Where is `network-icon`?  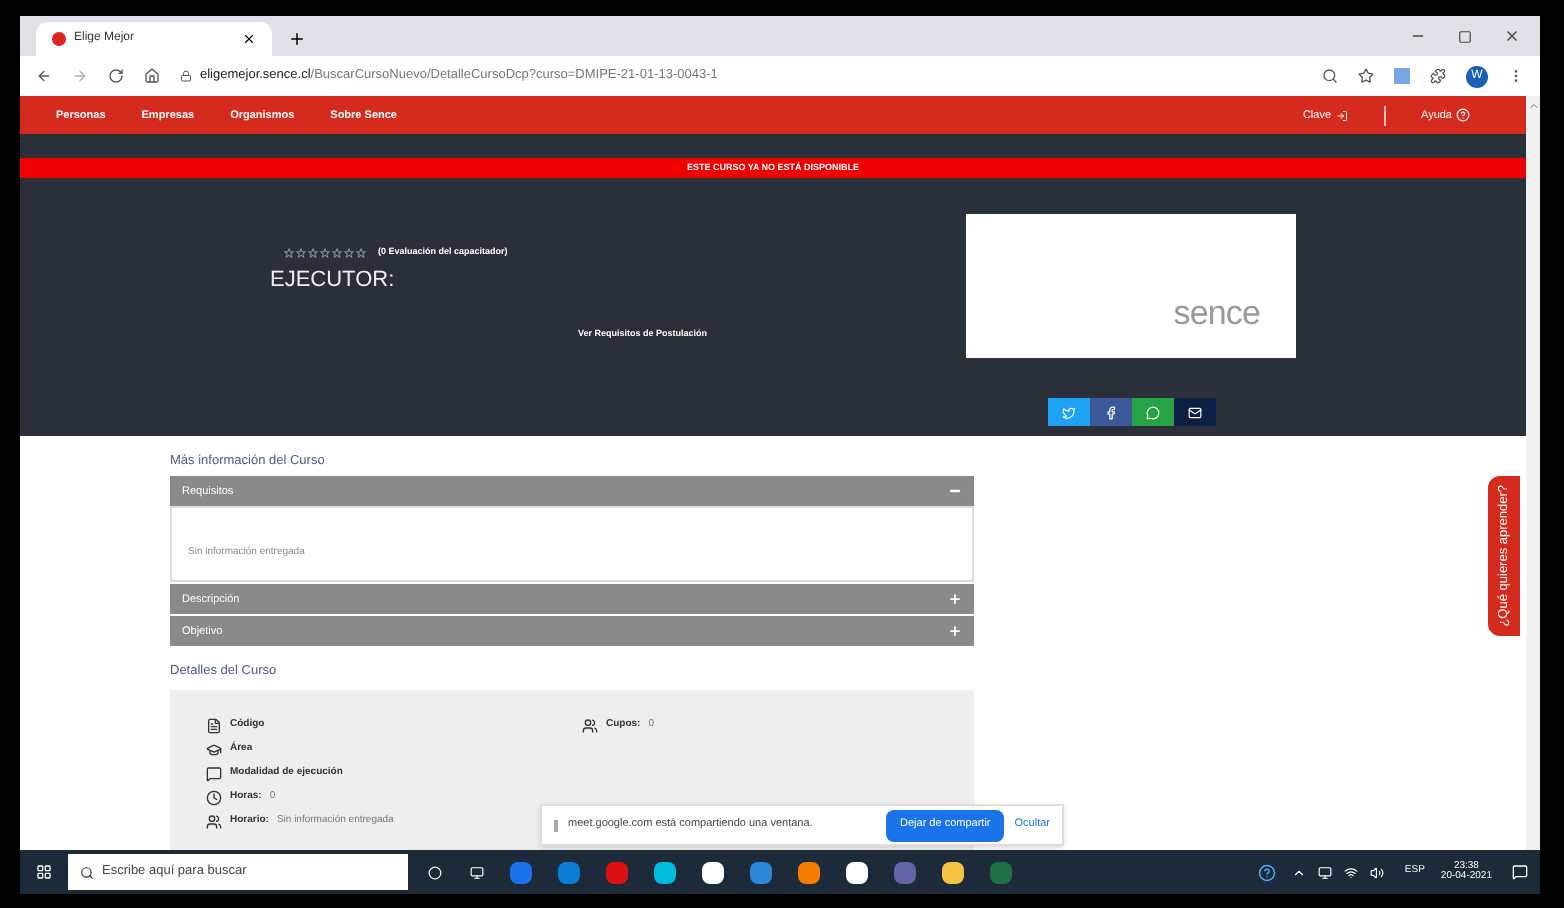 network-icon is located at coordinates (1351, 872).